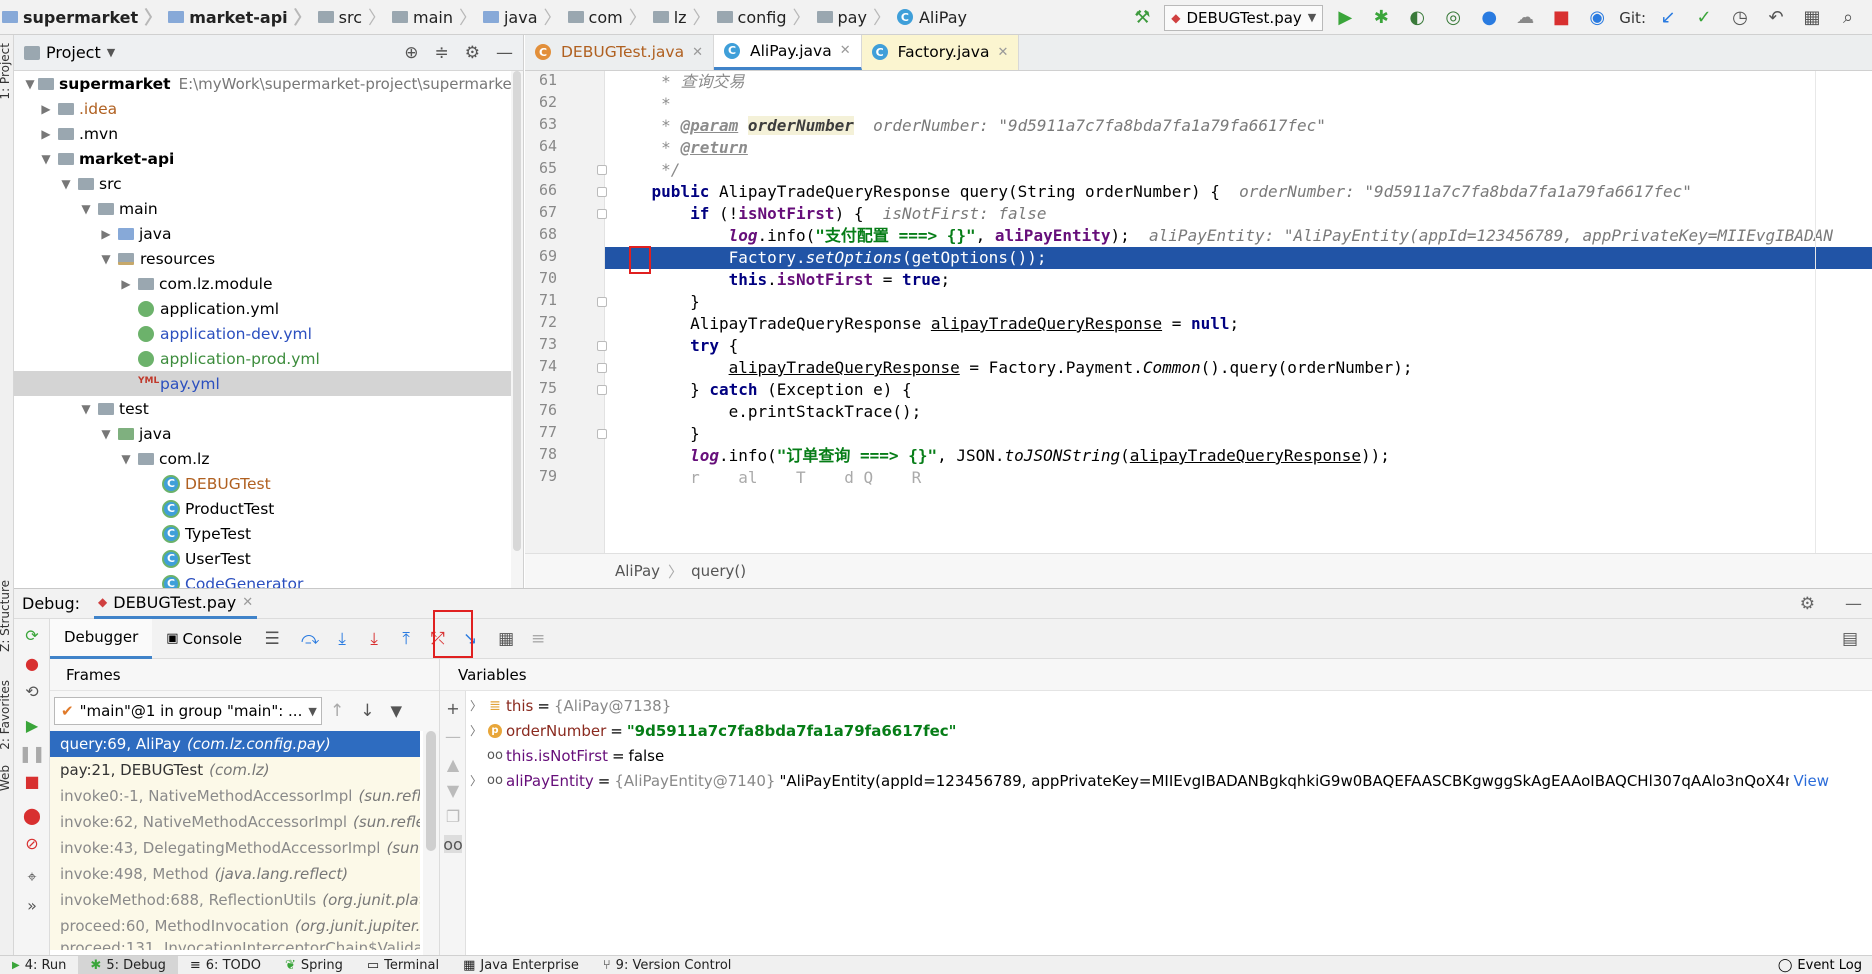  What do you see at coordinates (1668, 18) in the screenshot?
I see `git-update-icon: ↙` at bounding box center [1668, 18].